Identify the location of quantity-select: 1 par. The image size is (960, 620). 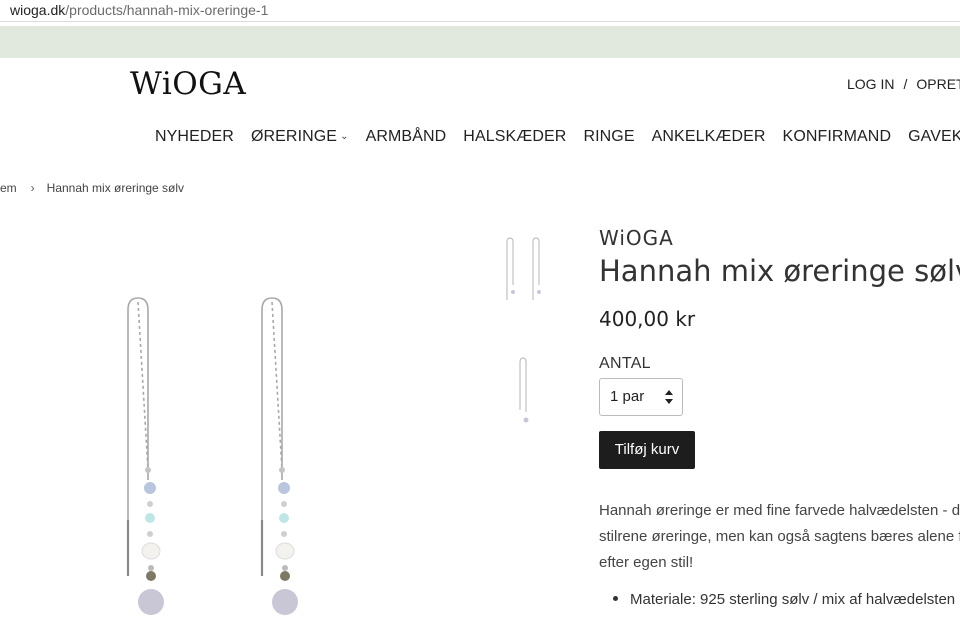
(641, 397).